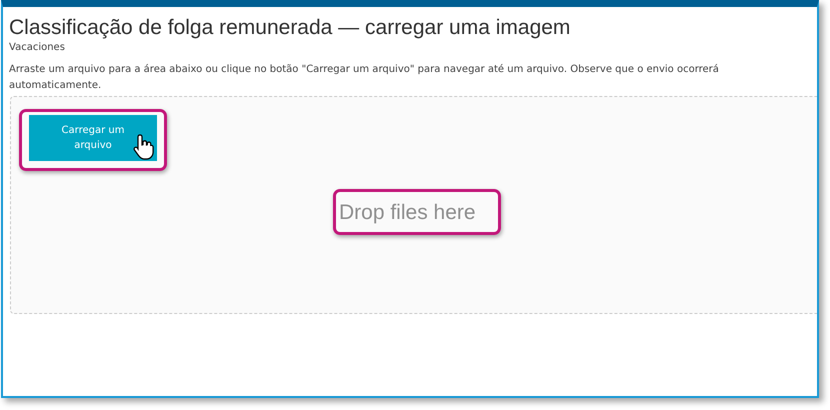 The width and height of the screenshot is (830, 410). What do you see at coordinates (290, 28) in the screenshot?
I see `page-title: Classificação de folga remunerada — carregar uma imagem` at bounding box center [290, 28].